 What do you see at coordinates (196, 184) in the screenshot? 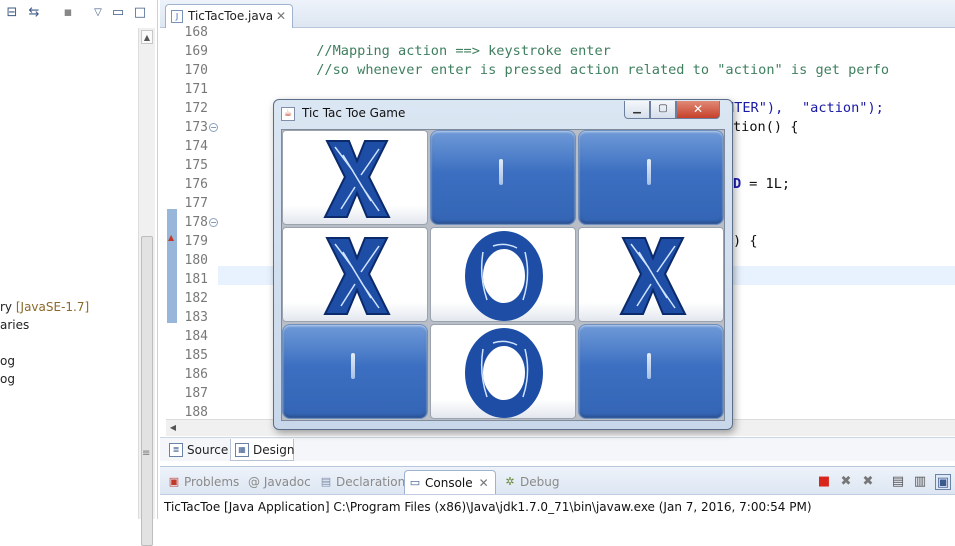
I see `line-number: 176` at bounding box center [196, 184].